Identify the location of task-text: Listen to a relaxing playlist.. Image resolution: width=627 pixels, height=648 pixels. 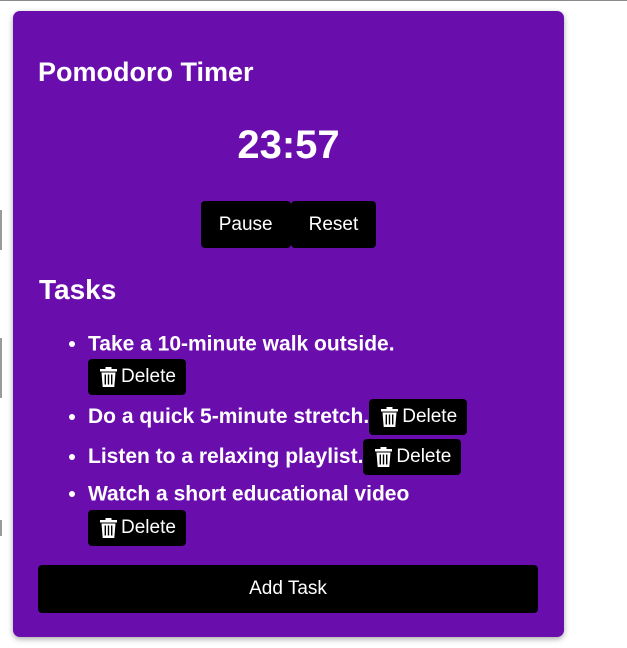
(226, 457).